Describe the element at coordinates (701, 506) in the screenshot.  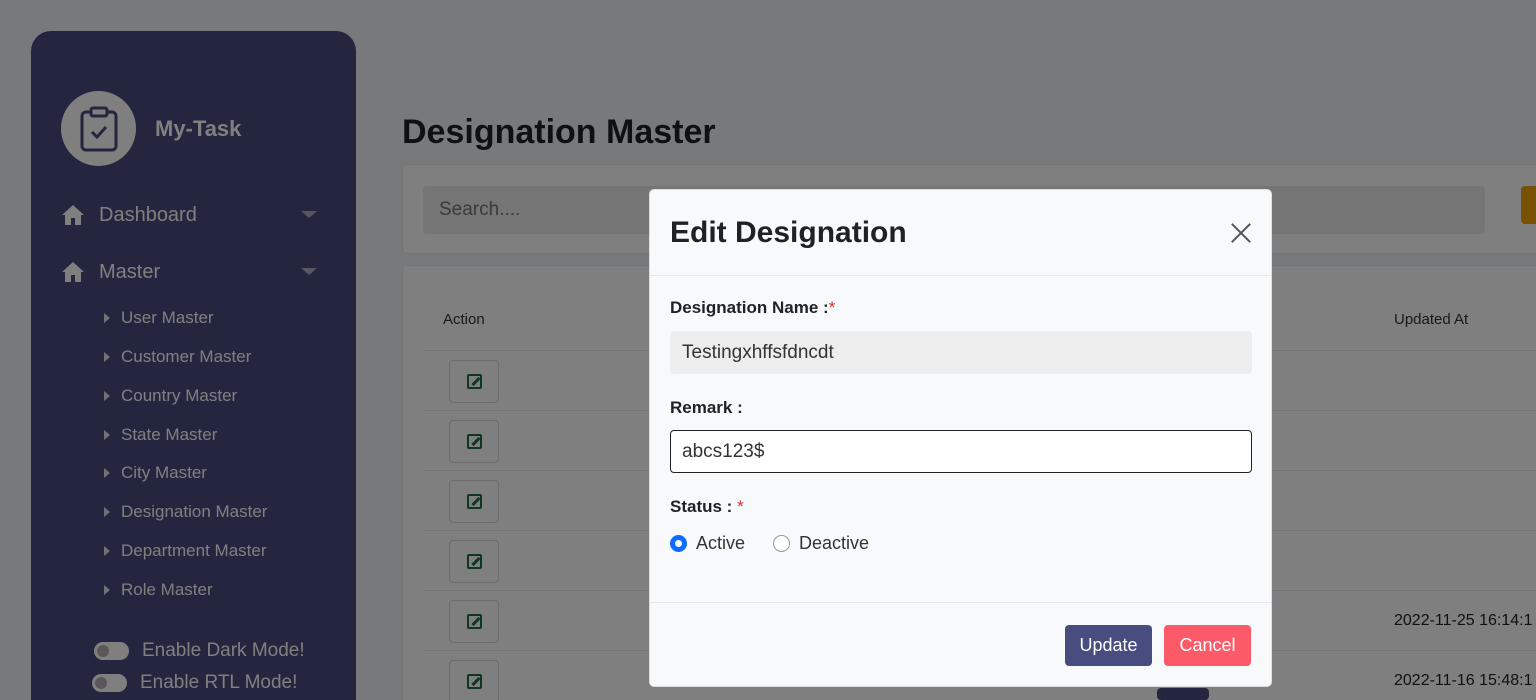
I see `status-label-text: Status :` at that location.